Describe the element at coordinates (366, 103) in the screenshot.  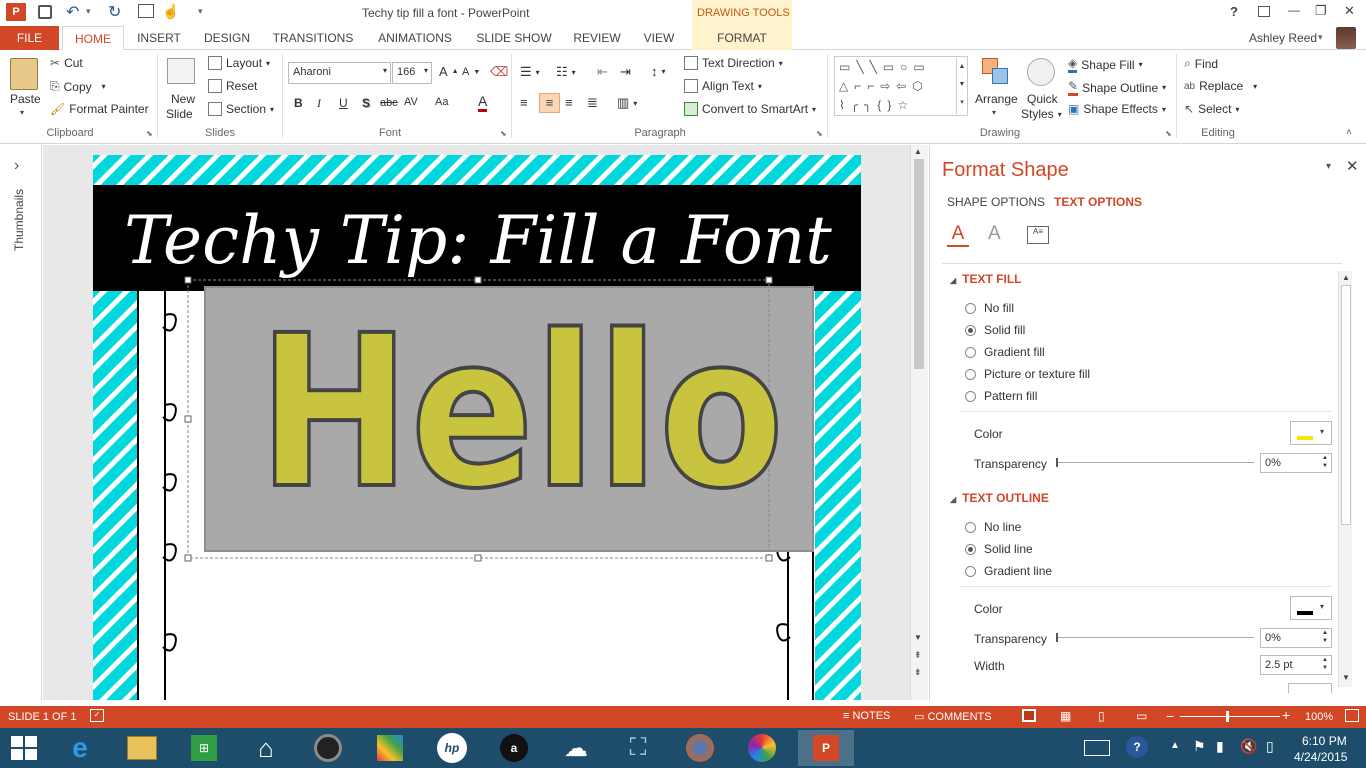
I see `text-shadow-button: S` at that location.